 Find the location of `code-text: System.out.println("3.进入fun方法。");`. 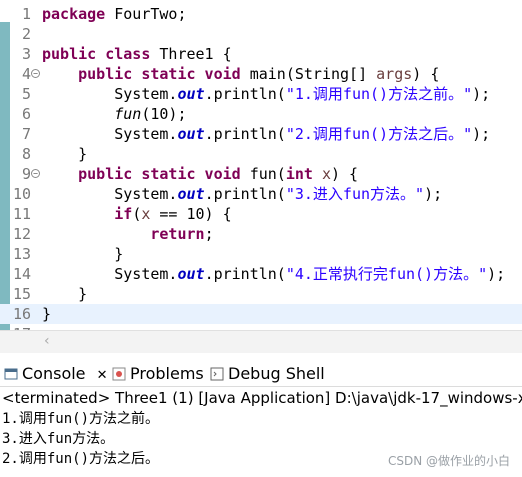

code-text: System.out.println("3.进入fun方法。"); is located at coordinates (242, 194).